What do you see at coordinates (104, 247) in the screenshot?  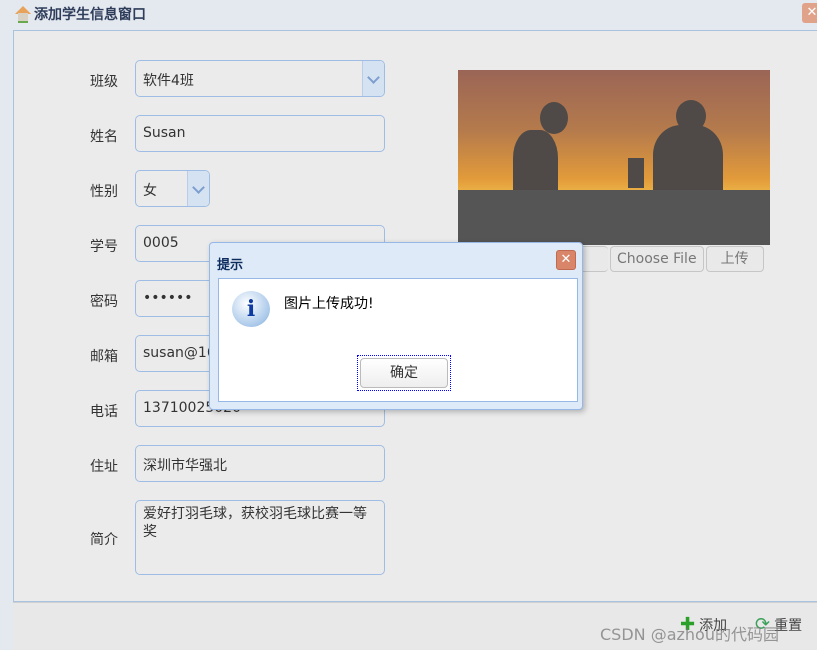 I see `student-id-label: 学号` at bounding box center [104, 247].